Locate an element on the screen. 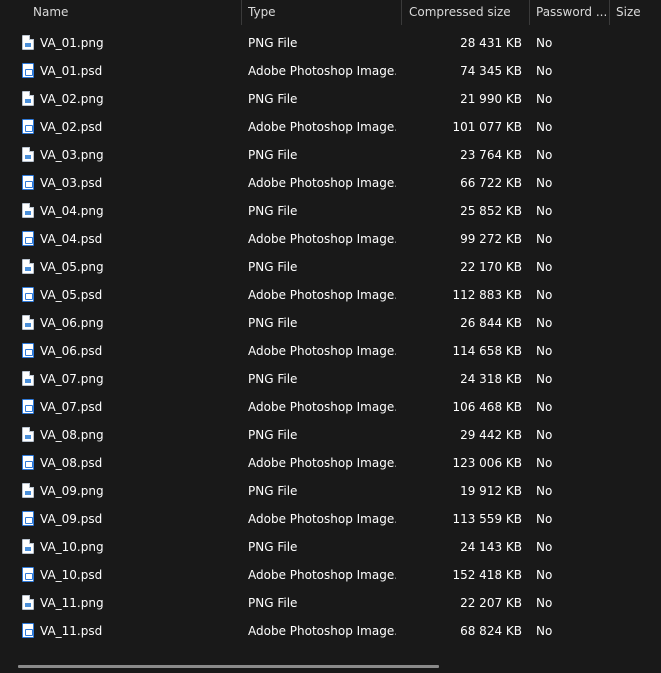 This screenshot has height=673, width=661. horizontal-scrollbar-thumb is located at coordinates (228, 666).